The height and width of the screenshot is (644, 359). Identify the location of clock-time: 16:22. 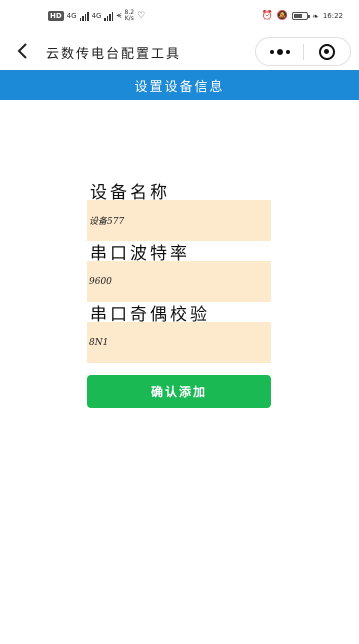
(332, 16).